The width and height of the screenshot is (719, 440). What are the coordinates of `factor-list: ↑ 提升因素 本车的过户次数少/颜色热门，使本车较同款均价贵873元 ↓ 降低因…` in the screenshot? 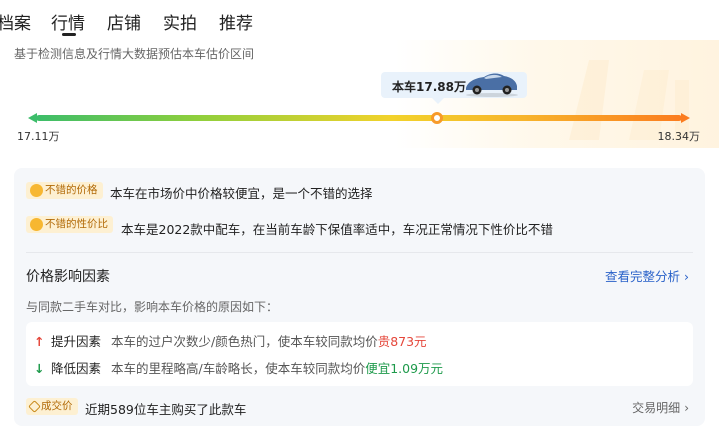 It's located at (359, 354).